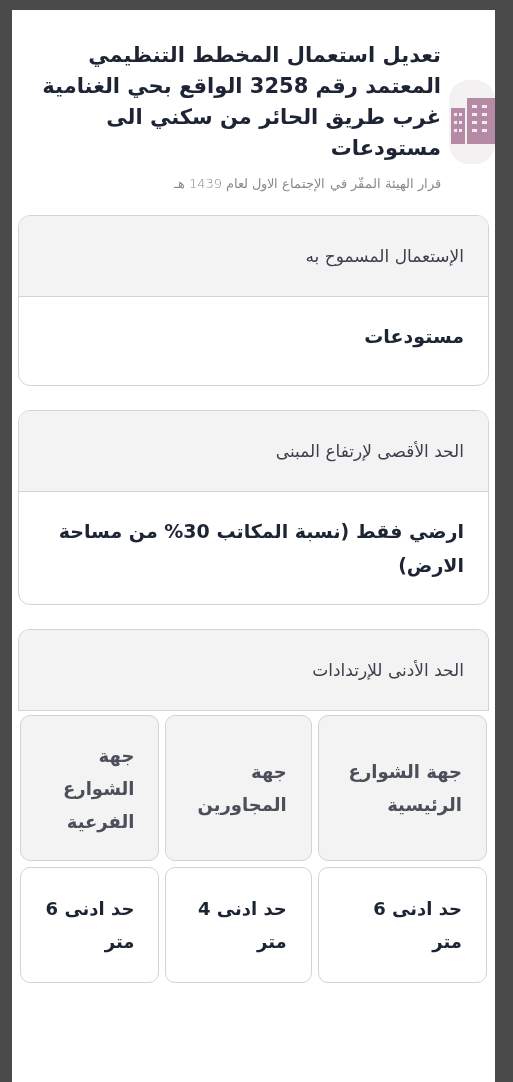  I want to click on section-label: الحد الأدنى للإرتدادات, so click(253, 670).